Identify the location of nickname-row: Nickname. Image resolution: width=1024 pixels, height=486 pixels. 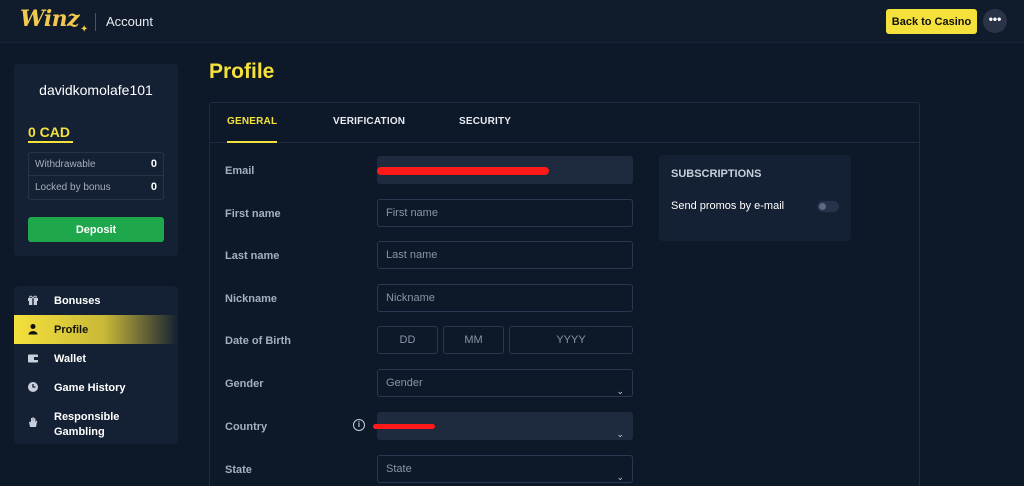
(430, 299).